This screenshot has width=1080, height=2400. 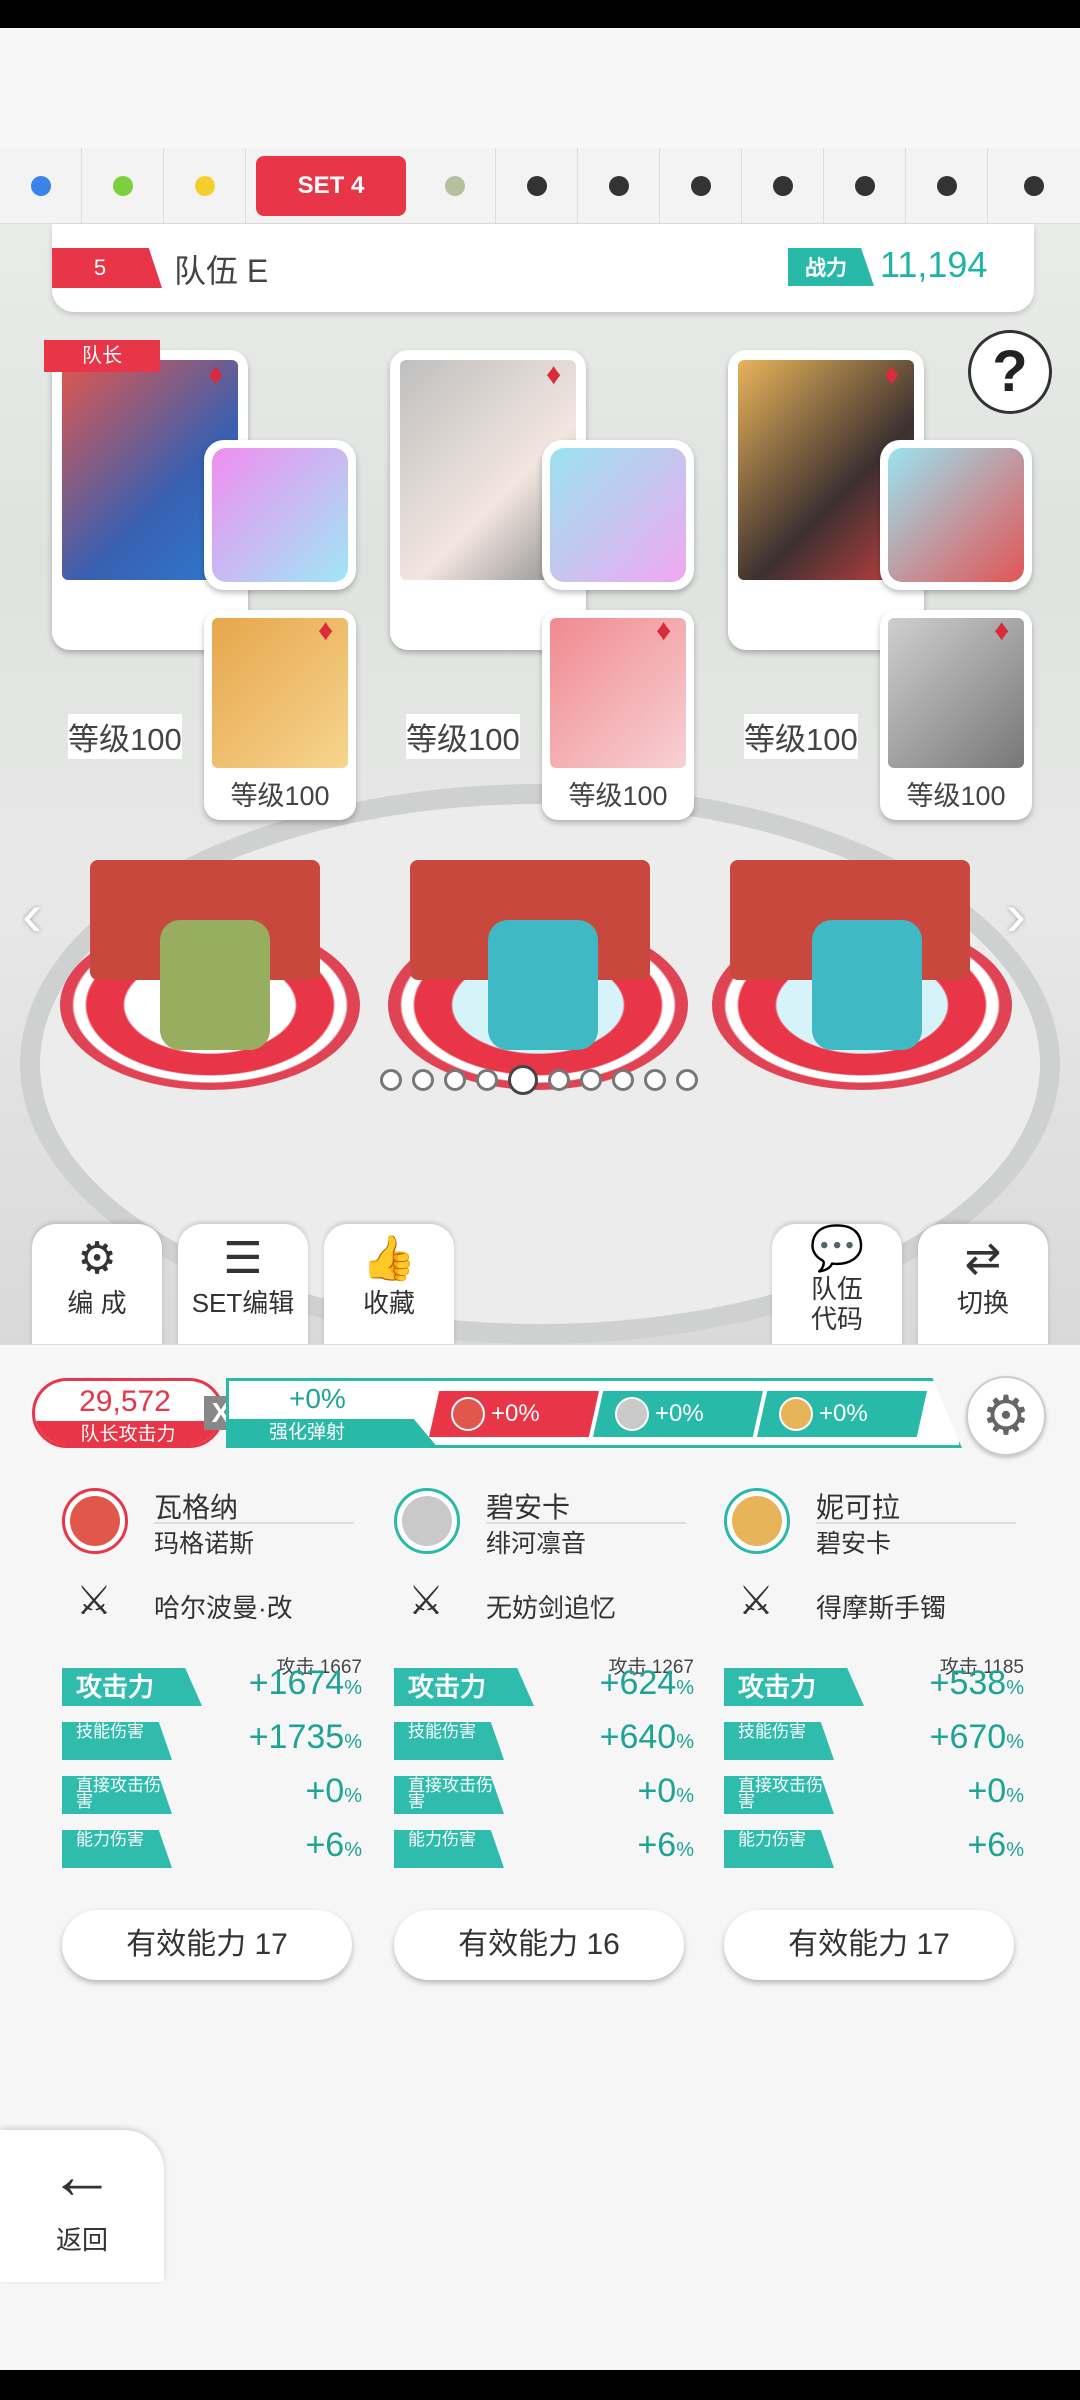 What do you see at coordinates (243, 1303) in the screenshot?
I see `set-edit-label: SET编辑` at bounding box center [243, 1303].